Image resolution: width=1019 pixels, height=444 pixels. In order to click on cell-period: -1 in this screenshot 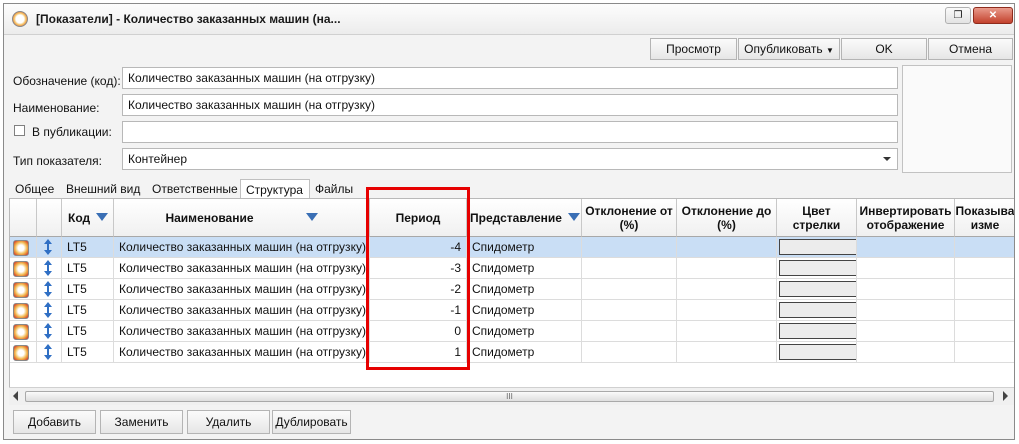, I will do `click(418, 310)`.